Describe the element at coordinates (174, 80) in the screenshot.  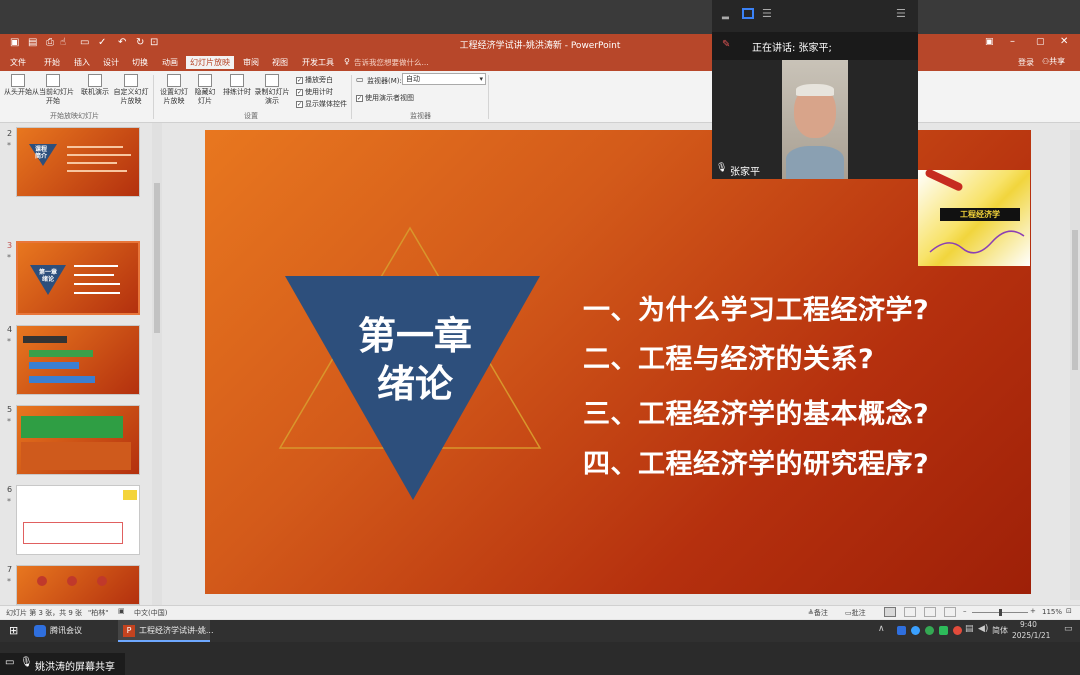
I see `setup-icon` at that location.